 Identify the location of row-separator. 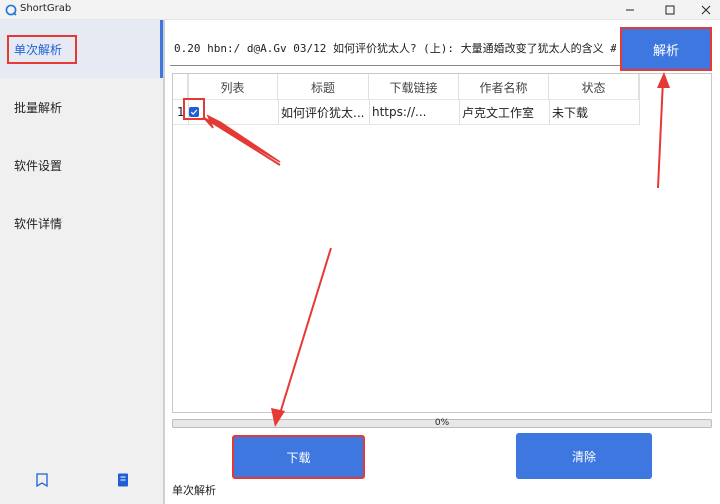
(406, 124).